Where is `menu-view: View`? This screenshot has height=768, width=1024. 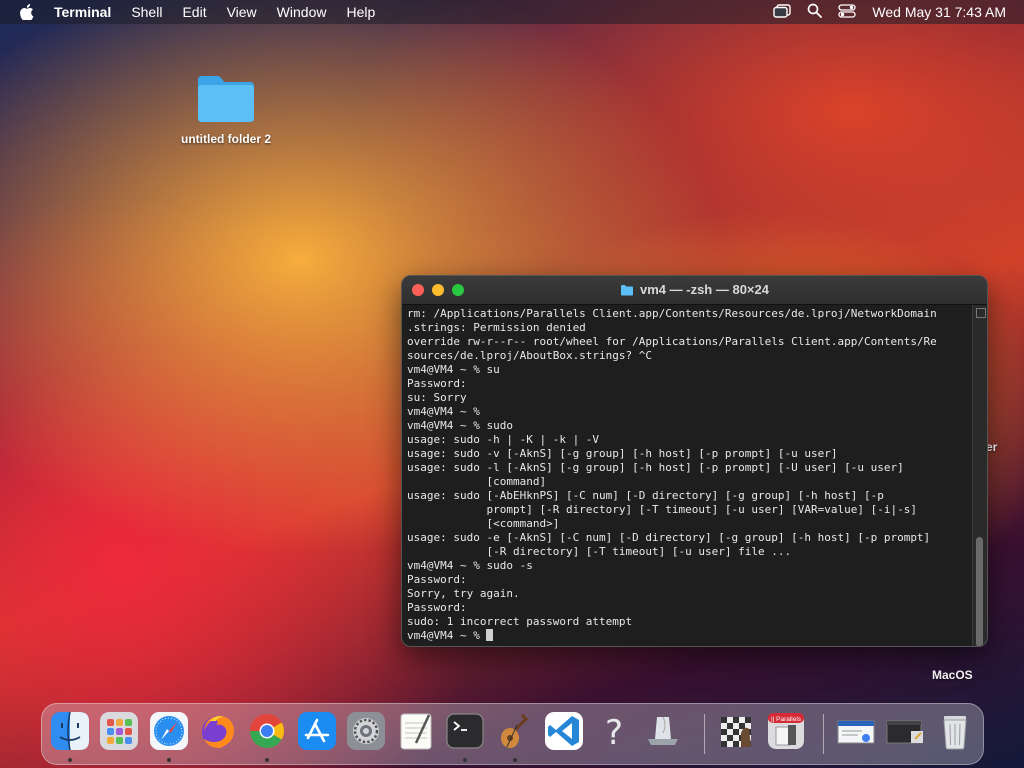
menu-view: View is located at coordinates (242, 12).